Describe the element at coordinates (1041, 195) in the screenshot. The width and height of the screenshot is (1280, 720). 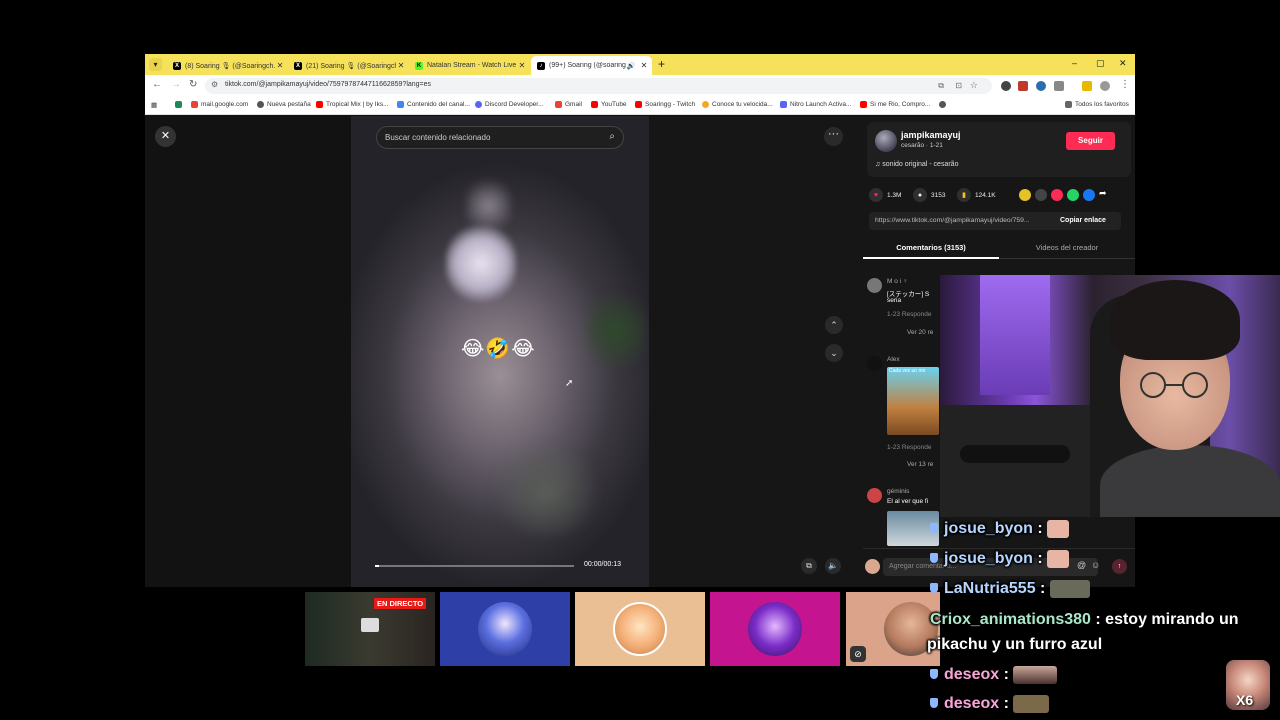
I see `embed-icon` at that location.